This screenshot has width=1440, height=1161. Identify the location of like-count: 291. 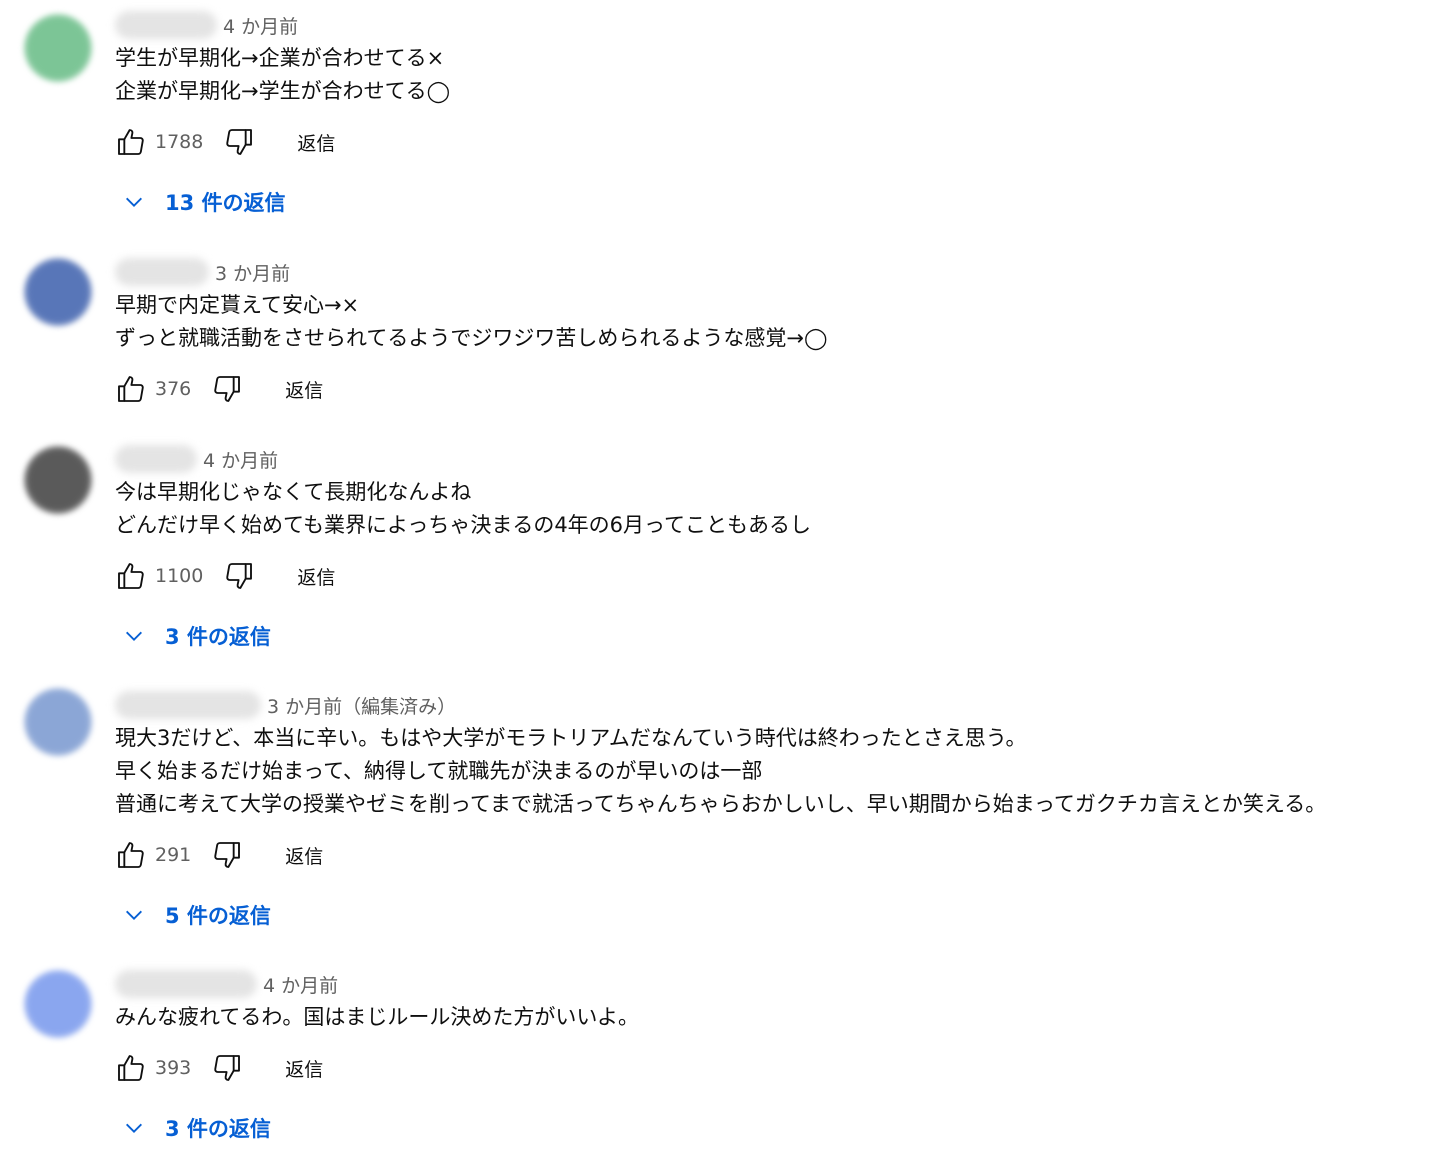
(173, 855).